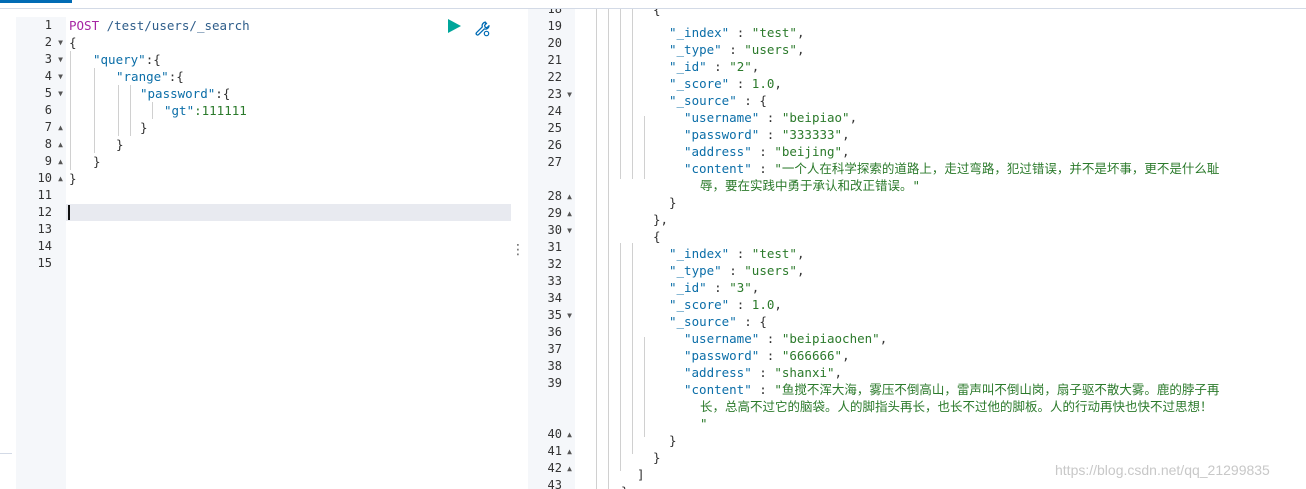 This screenshot has height=489, width=1306. I want to click on line-number: 32, so click(551, 264).